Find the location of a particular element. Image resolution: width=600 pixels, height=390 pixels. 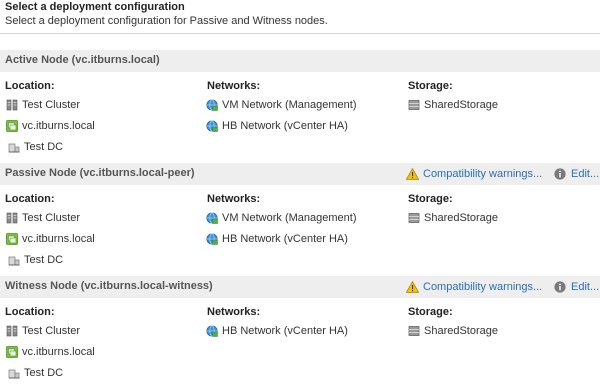

section-header: Active Node (vc.itburns.local) is located at coordinates (300, 61).